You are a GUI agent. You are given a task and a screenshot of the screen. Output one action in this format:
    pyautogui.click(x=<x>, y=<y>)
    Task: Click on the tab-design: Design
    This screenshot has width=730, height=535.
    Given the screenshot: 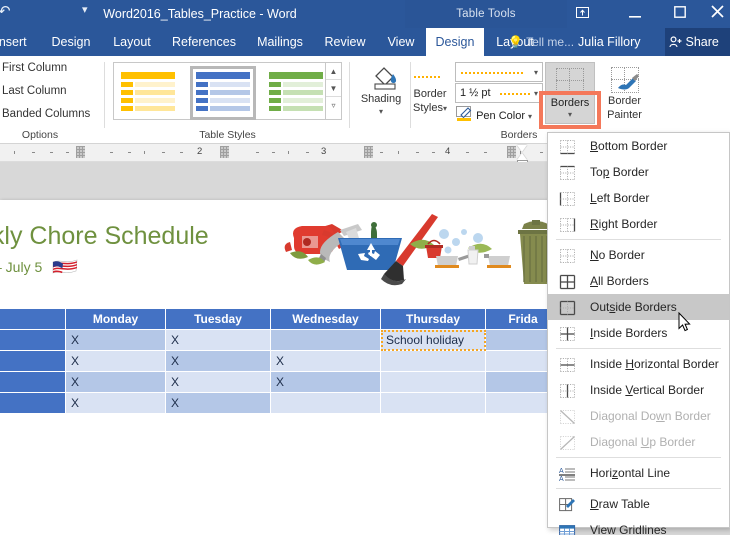 What is the action you would take?
    pyautogui.click(x=71, y=42)
    